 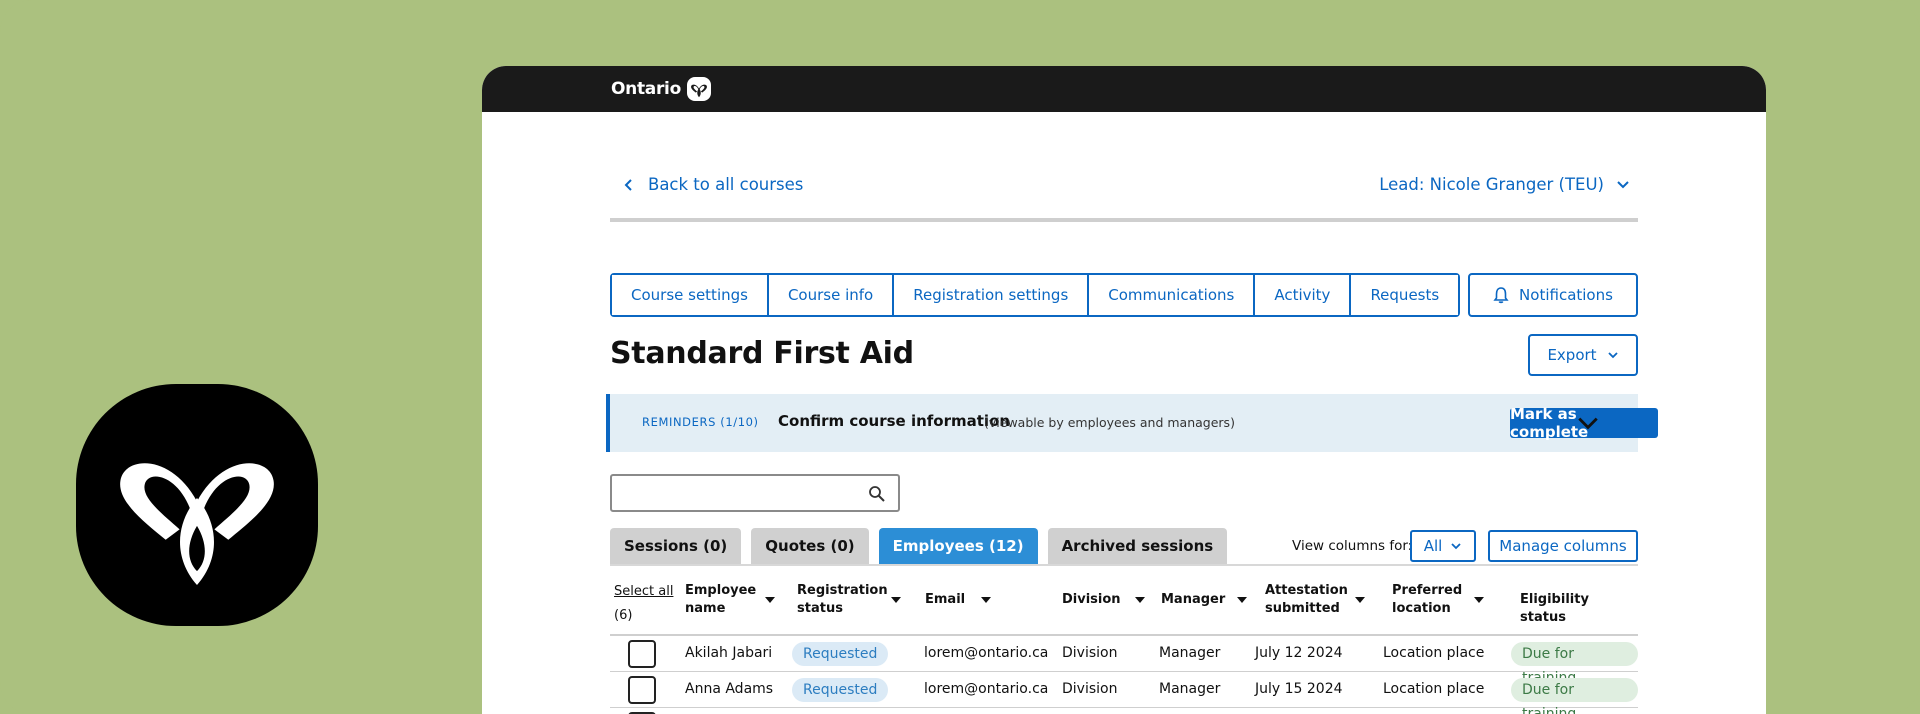 I want to click on view-columns-label: View columns for:, so click(x=1352, y=546).